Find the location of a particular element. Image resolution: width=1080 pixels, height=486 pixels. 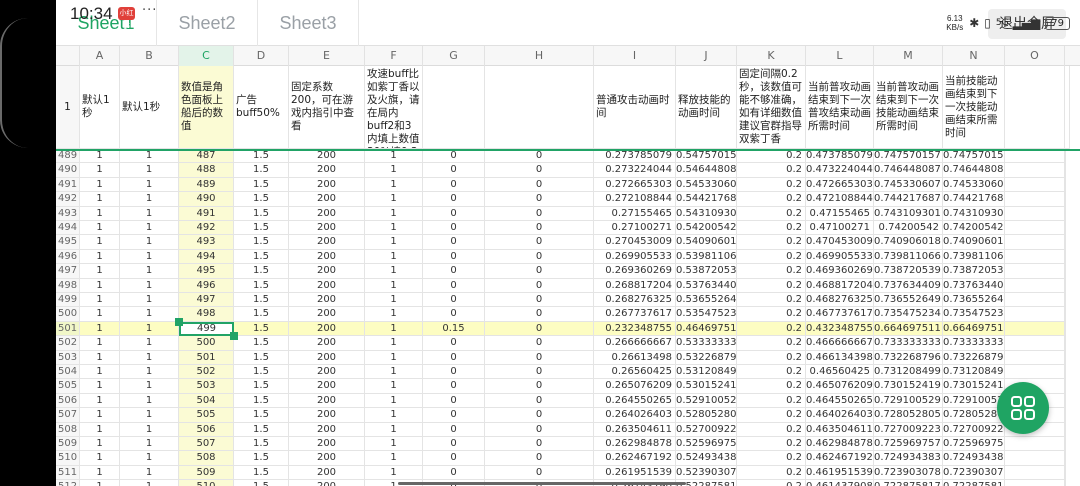

table-cell: 0.262467192 is located at coordinates (635, 458).